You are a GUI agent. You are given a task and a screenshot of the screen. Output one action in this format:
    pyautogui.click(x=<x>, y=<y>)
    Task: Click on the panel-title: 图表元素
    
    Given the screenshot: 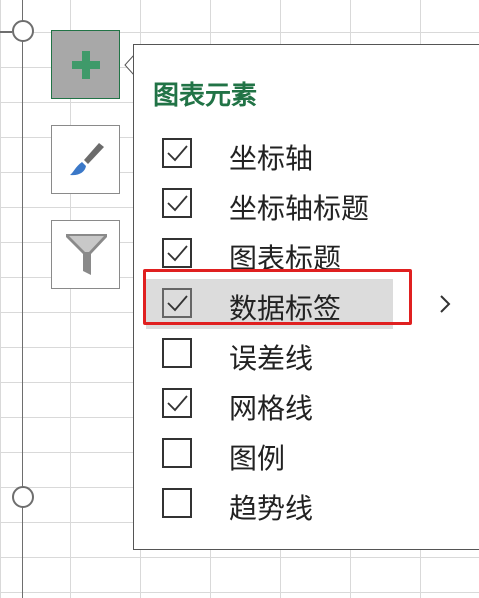 What is the action you would take?
    pyautogui.click(x=205, y=96)
    